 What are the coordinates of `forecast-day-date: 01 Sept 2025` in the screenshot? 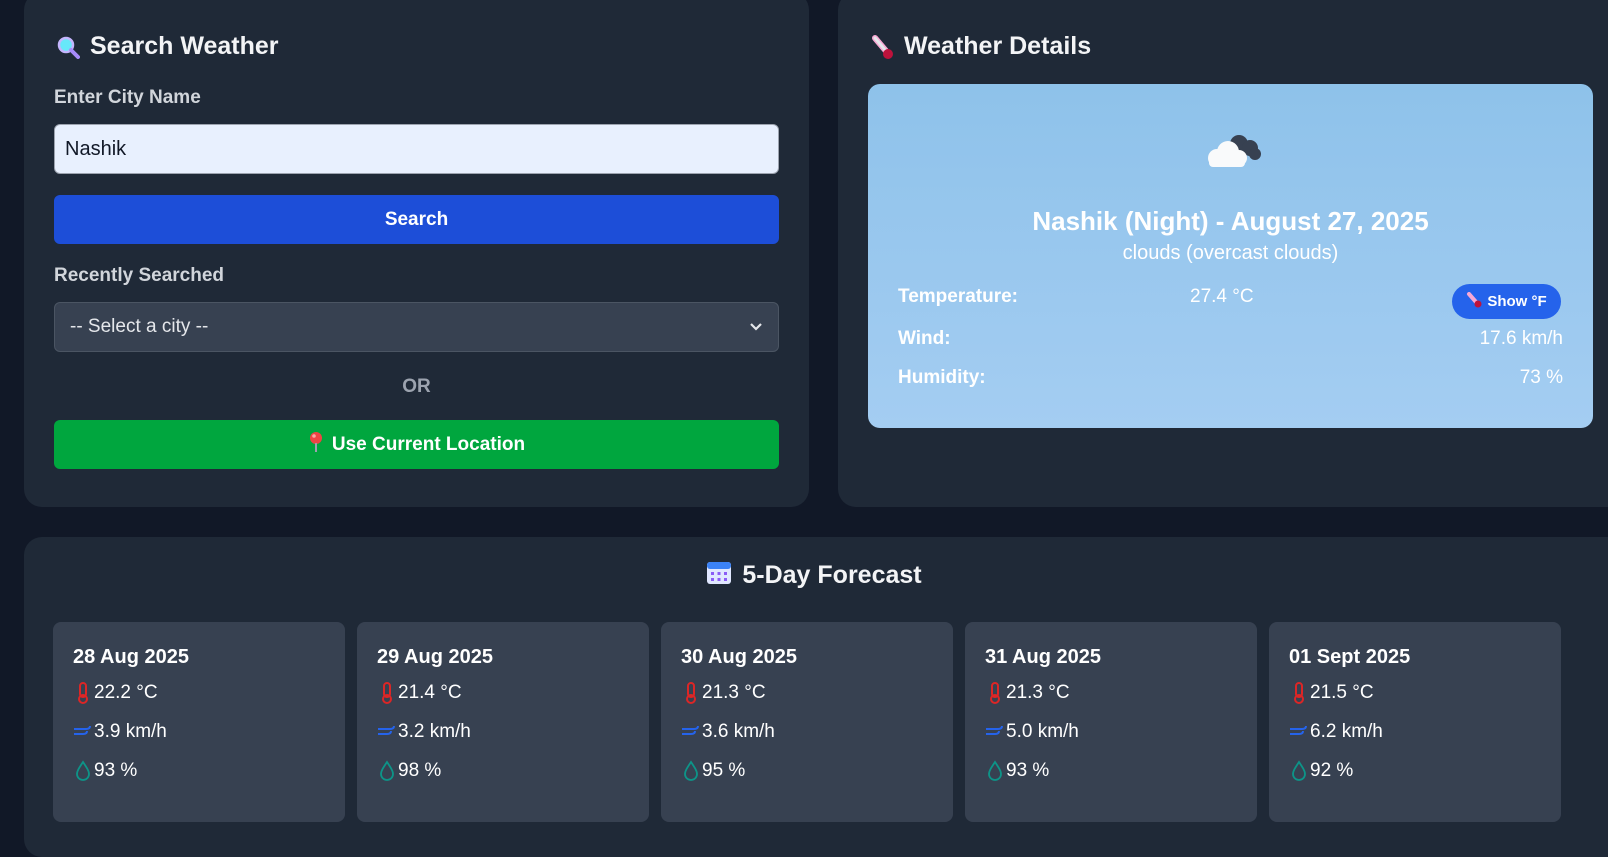 It's located at (1350, 657).